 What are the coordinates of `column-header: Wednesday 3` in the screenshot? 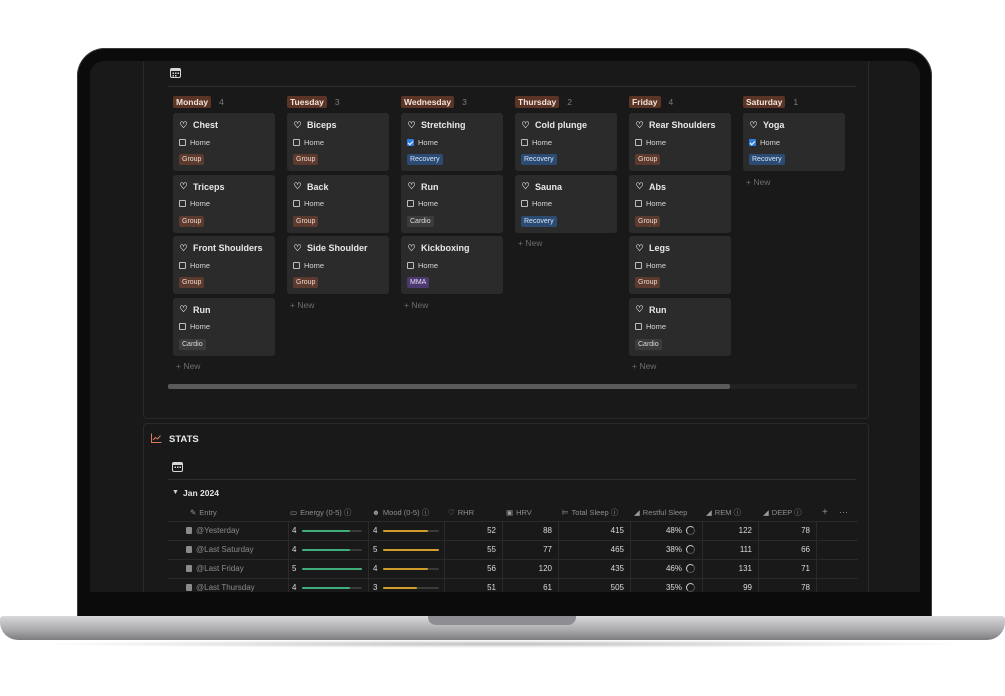 It's located at (452, 102).